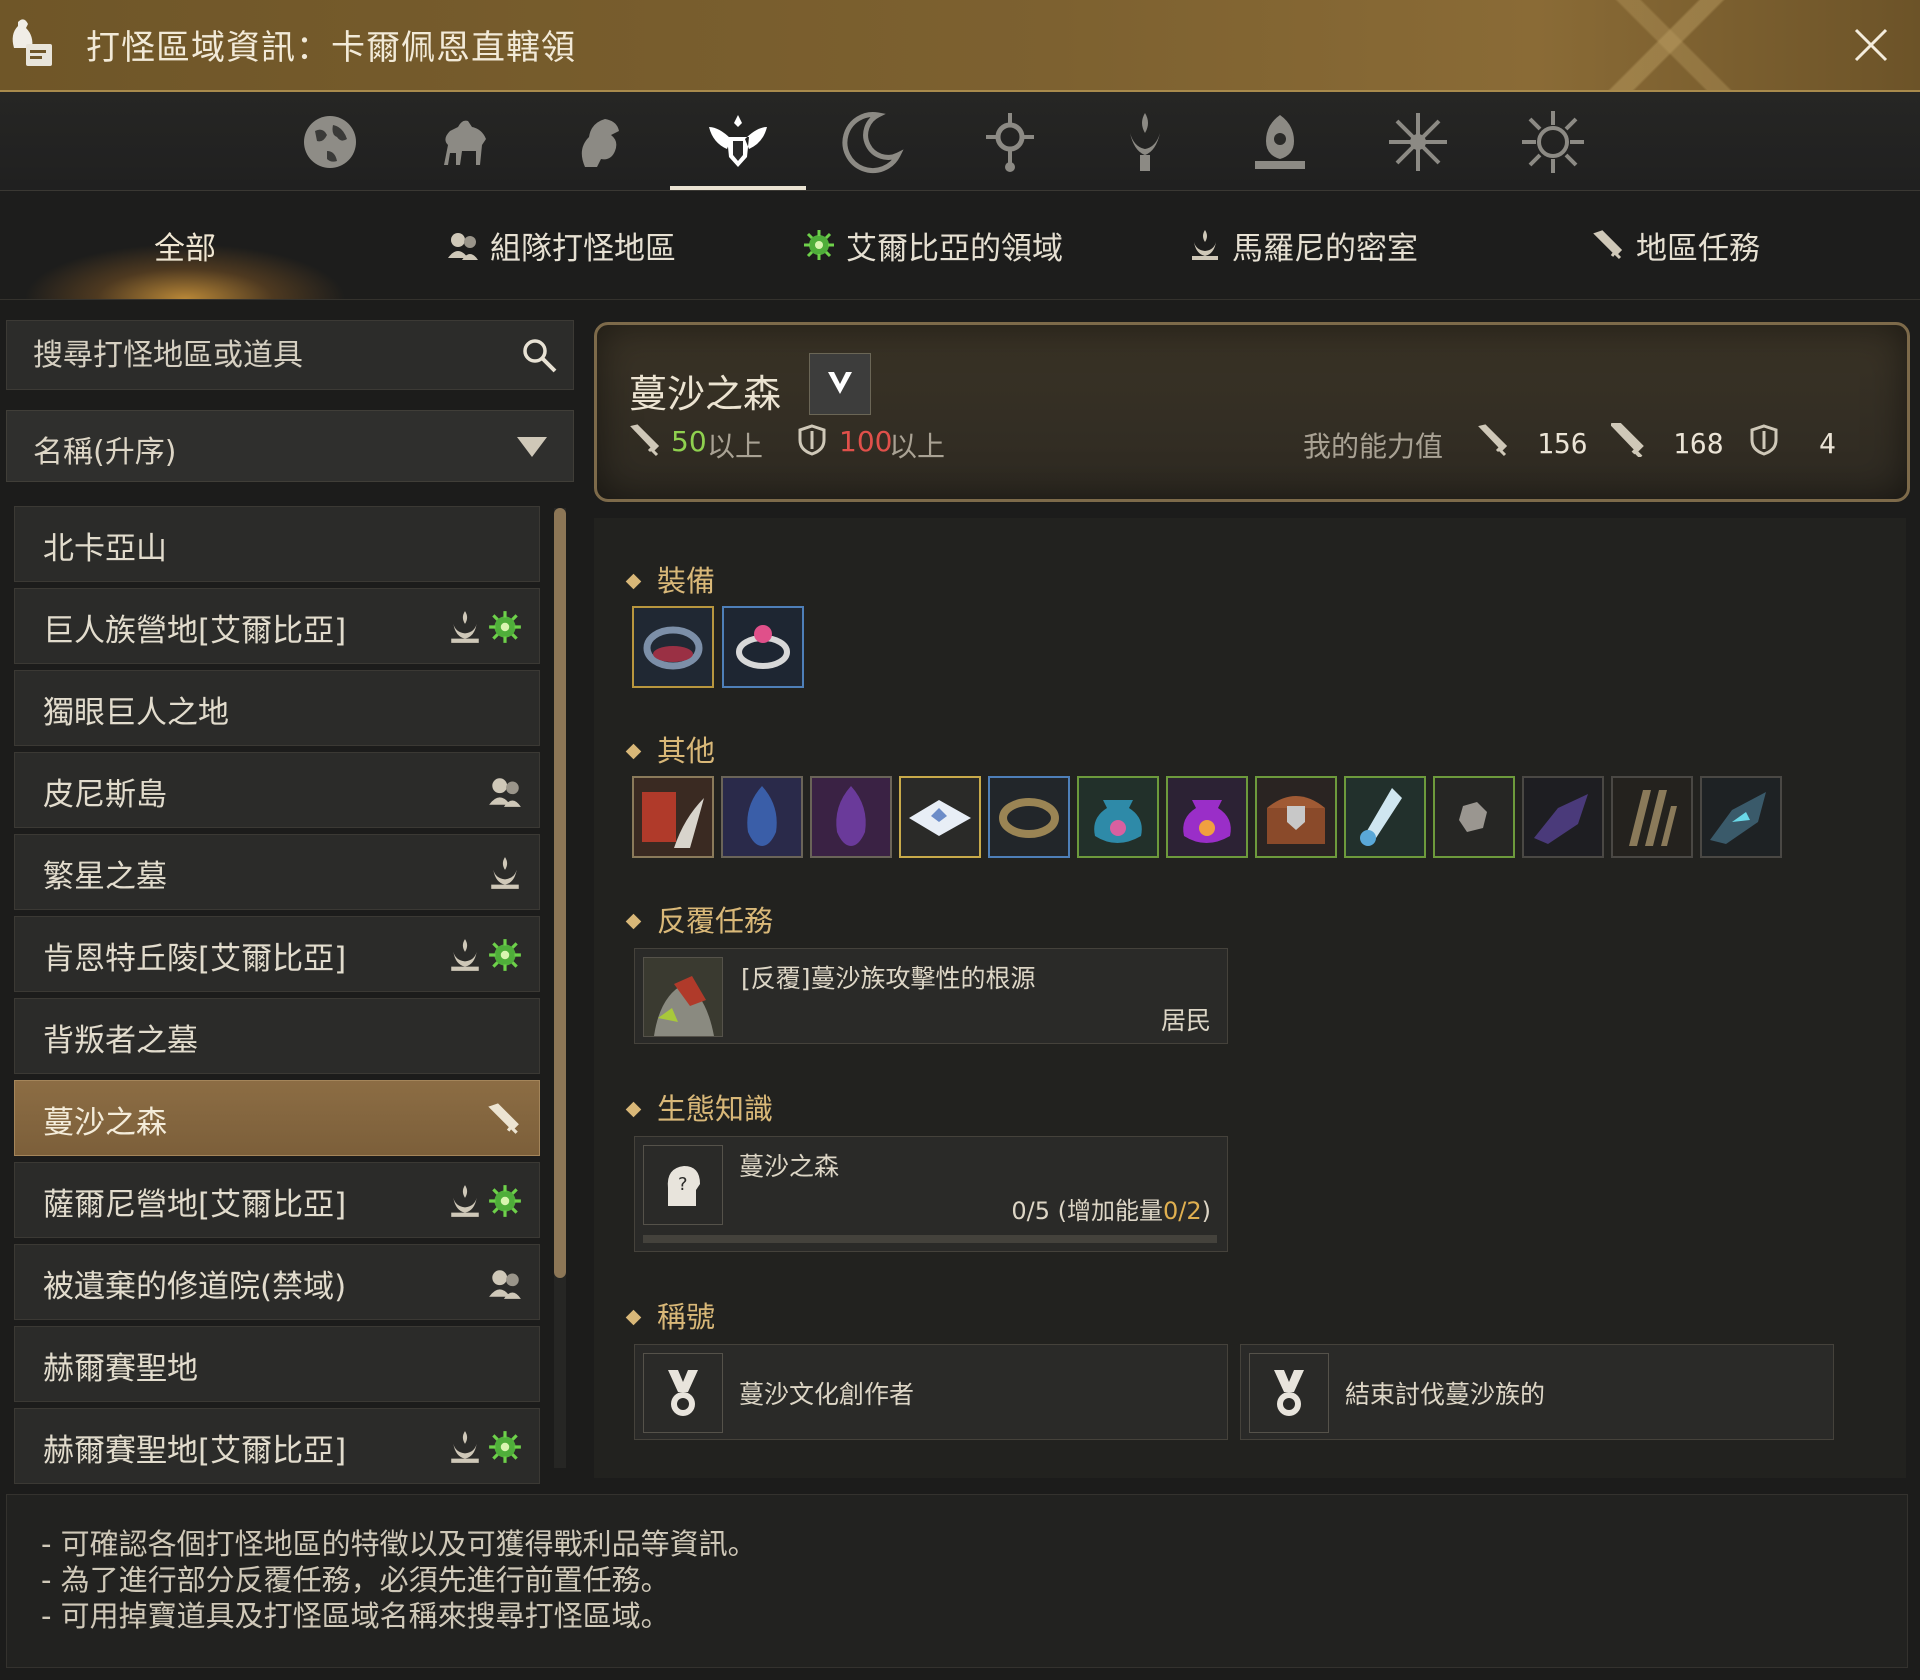 This screenshot has width=1920, height=1680. I want to click on tab-marni-lab-label: 馬羅尼的密室, so click(1325, 248).